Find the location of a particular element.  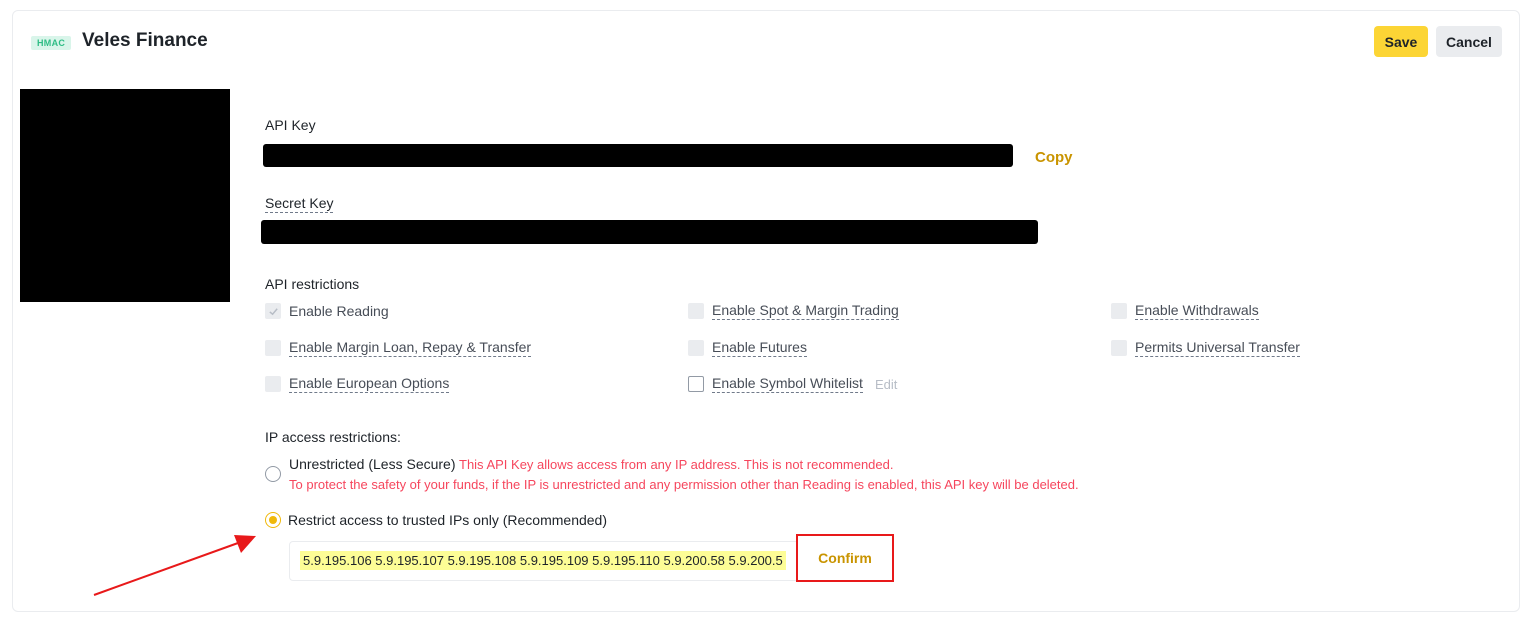

secret-key-value-redacted is located at coordinates (649, 232).